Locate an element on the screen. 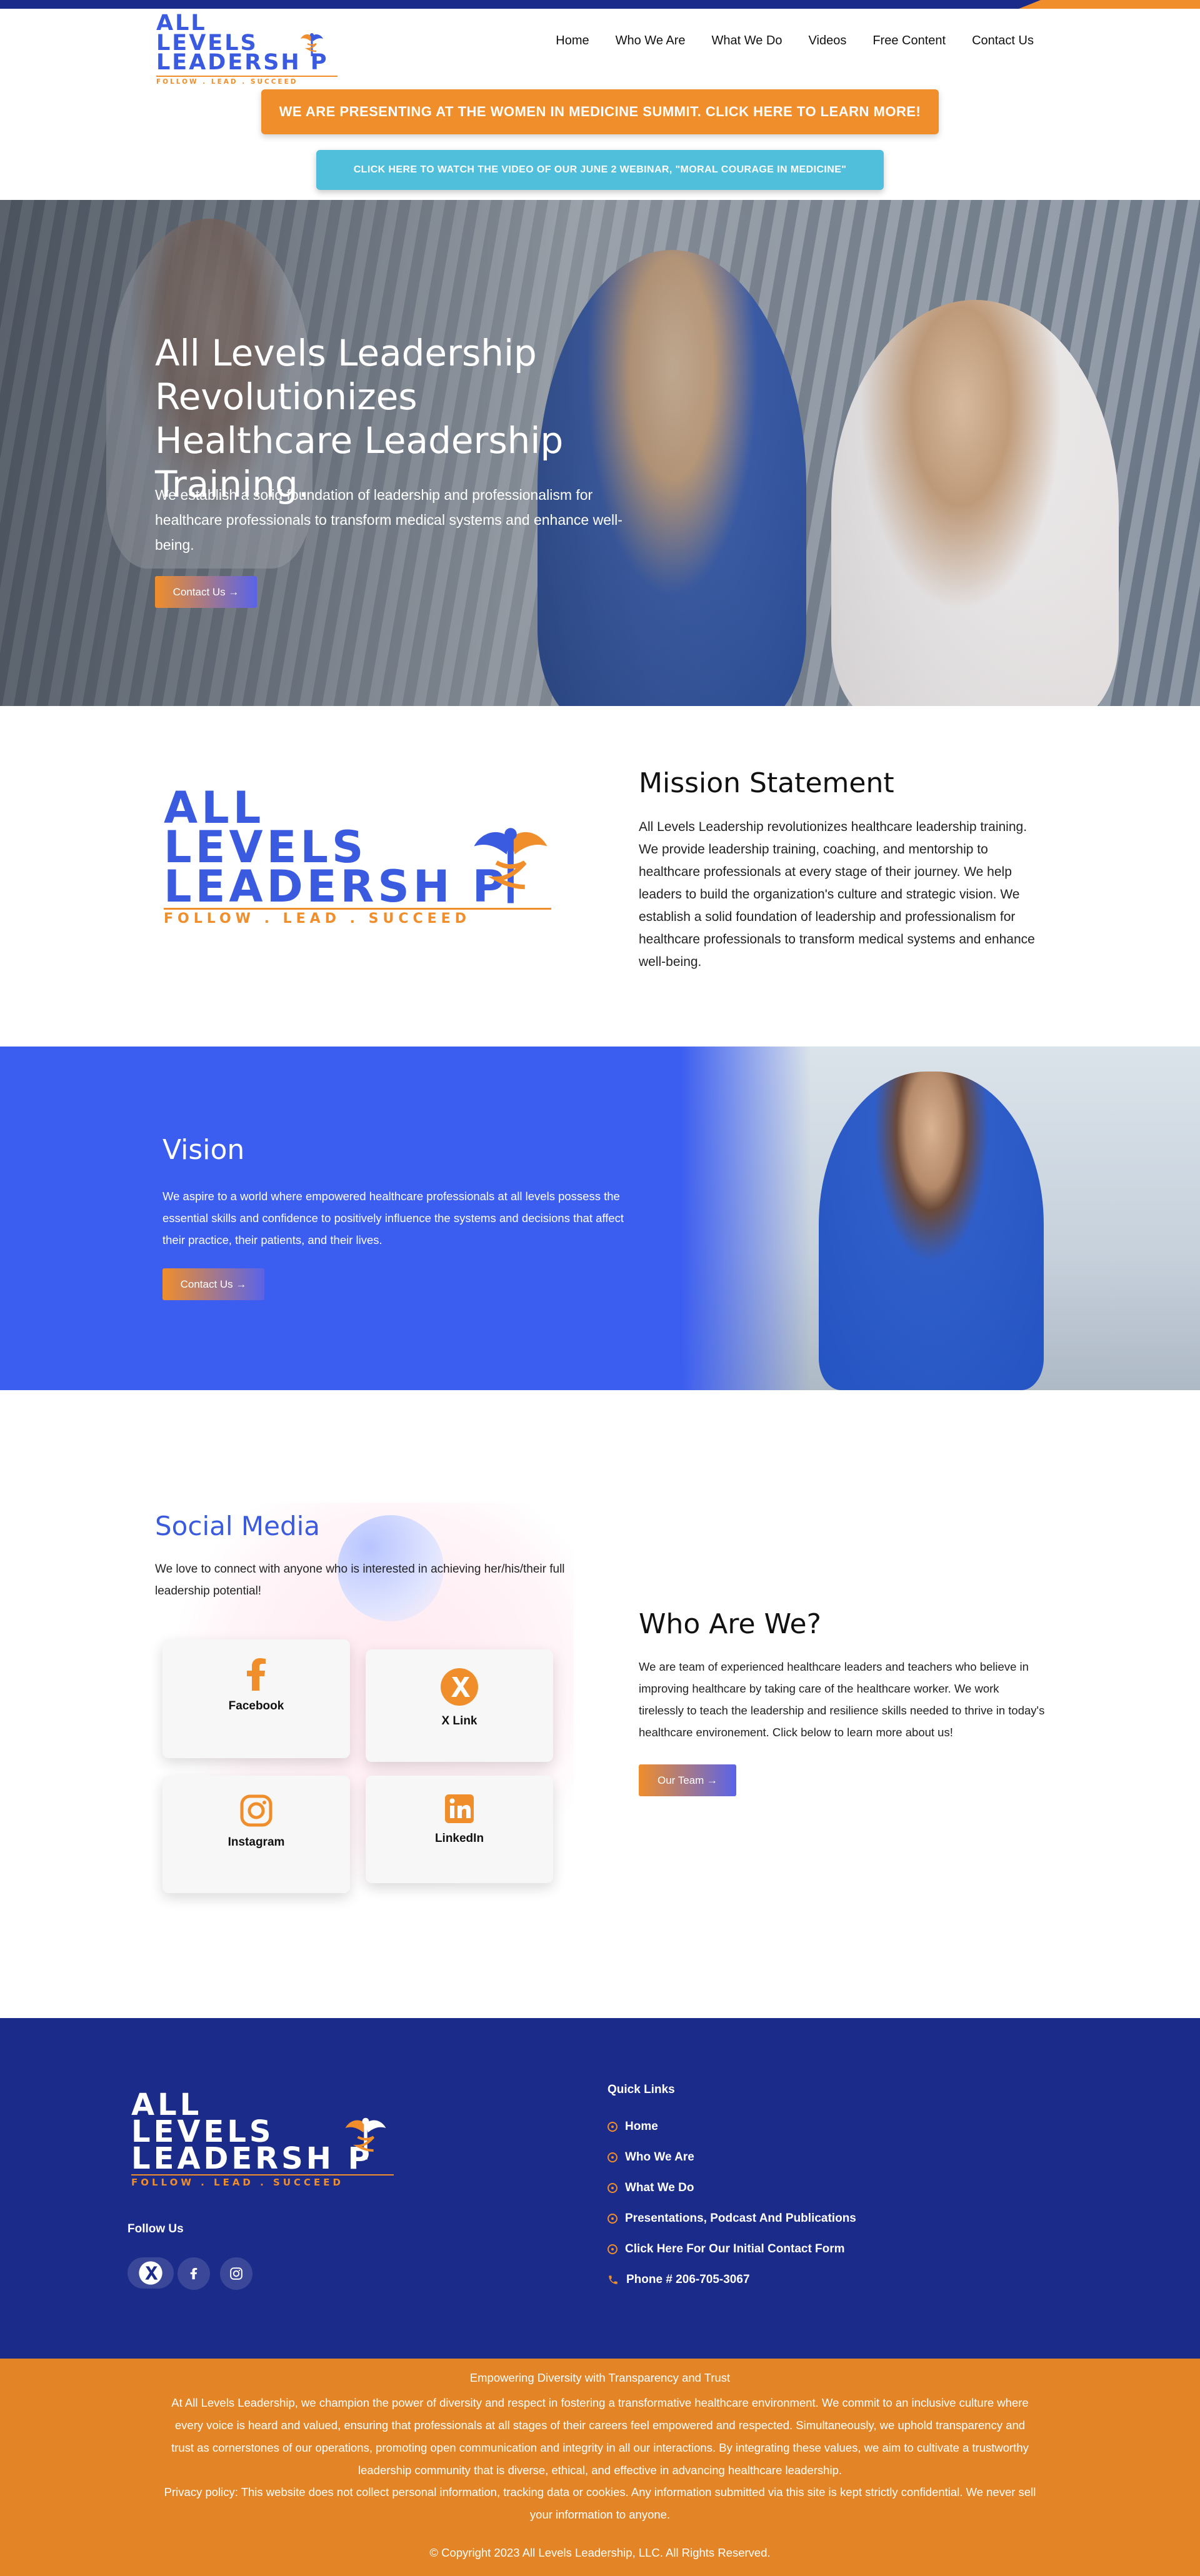  footer-link-home: Home is located at coordinates (633, 2127).